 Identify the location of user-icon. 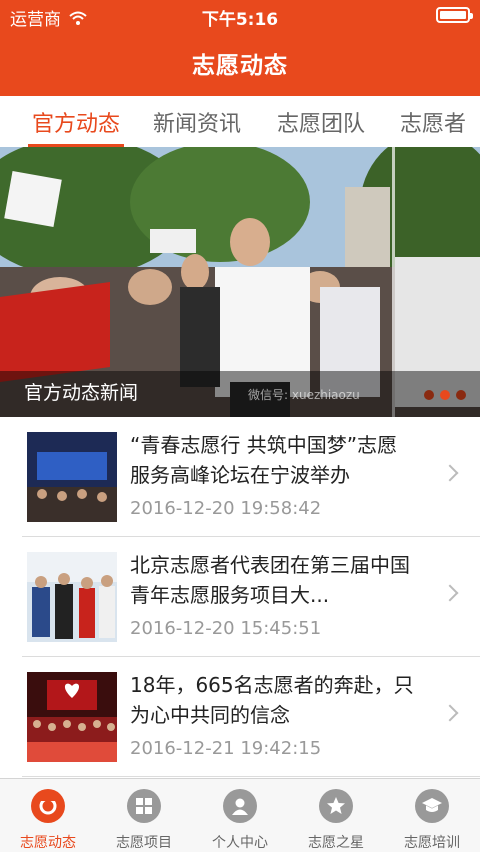
(240, 806).